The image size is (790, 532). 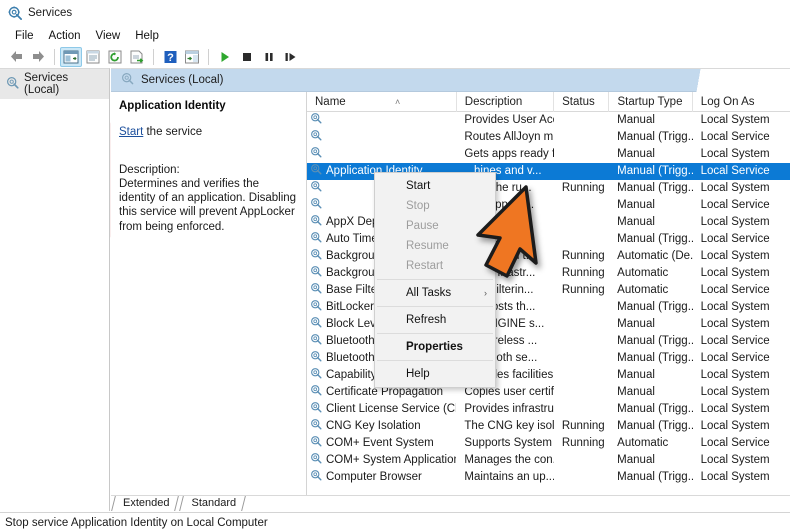 What do you see at coordinates (395, 56) in the screenshot?
I see `toolbar: ?` at bounding box center [395, 56].